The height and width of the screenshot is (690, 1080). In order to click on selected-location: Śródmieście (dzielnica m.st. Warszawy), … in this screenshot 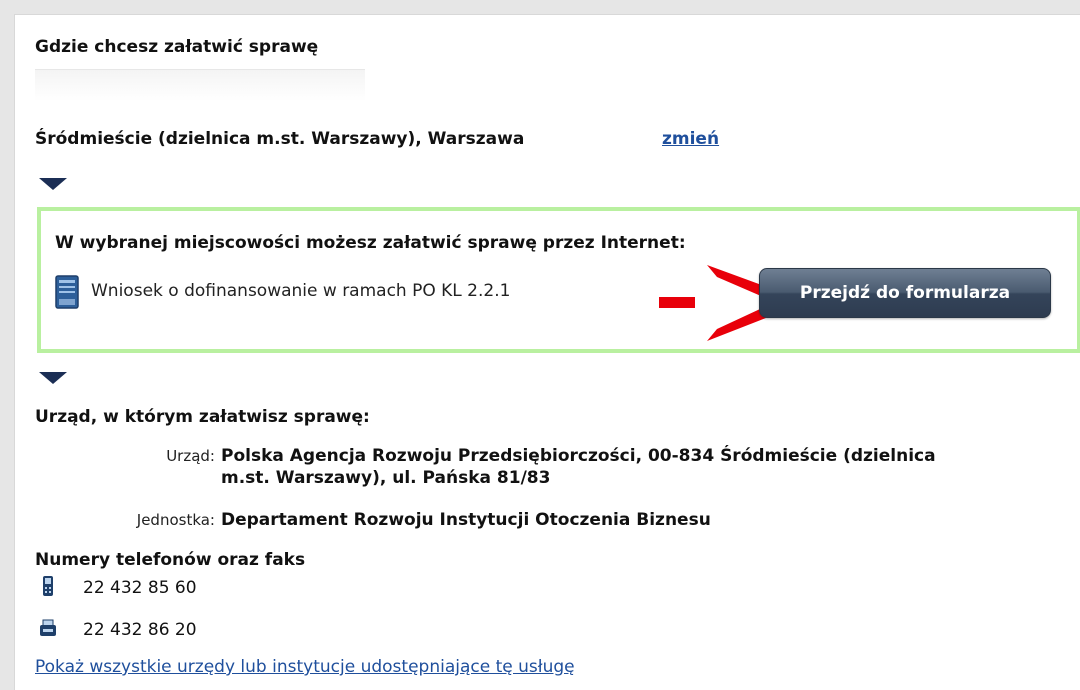, I will do `click(280, 139)`.